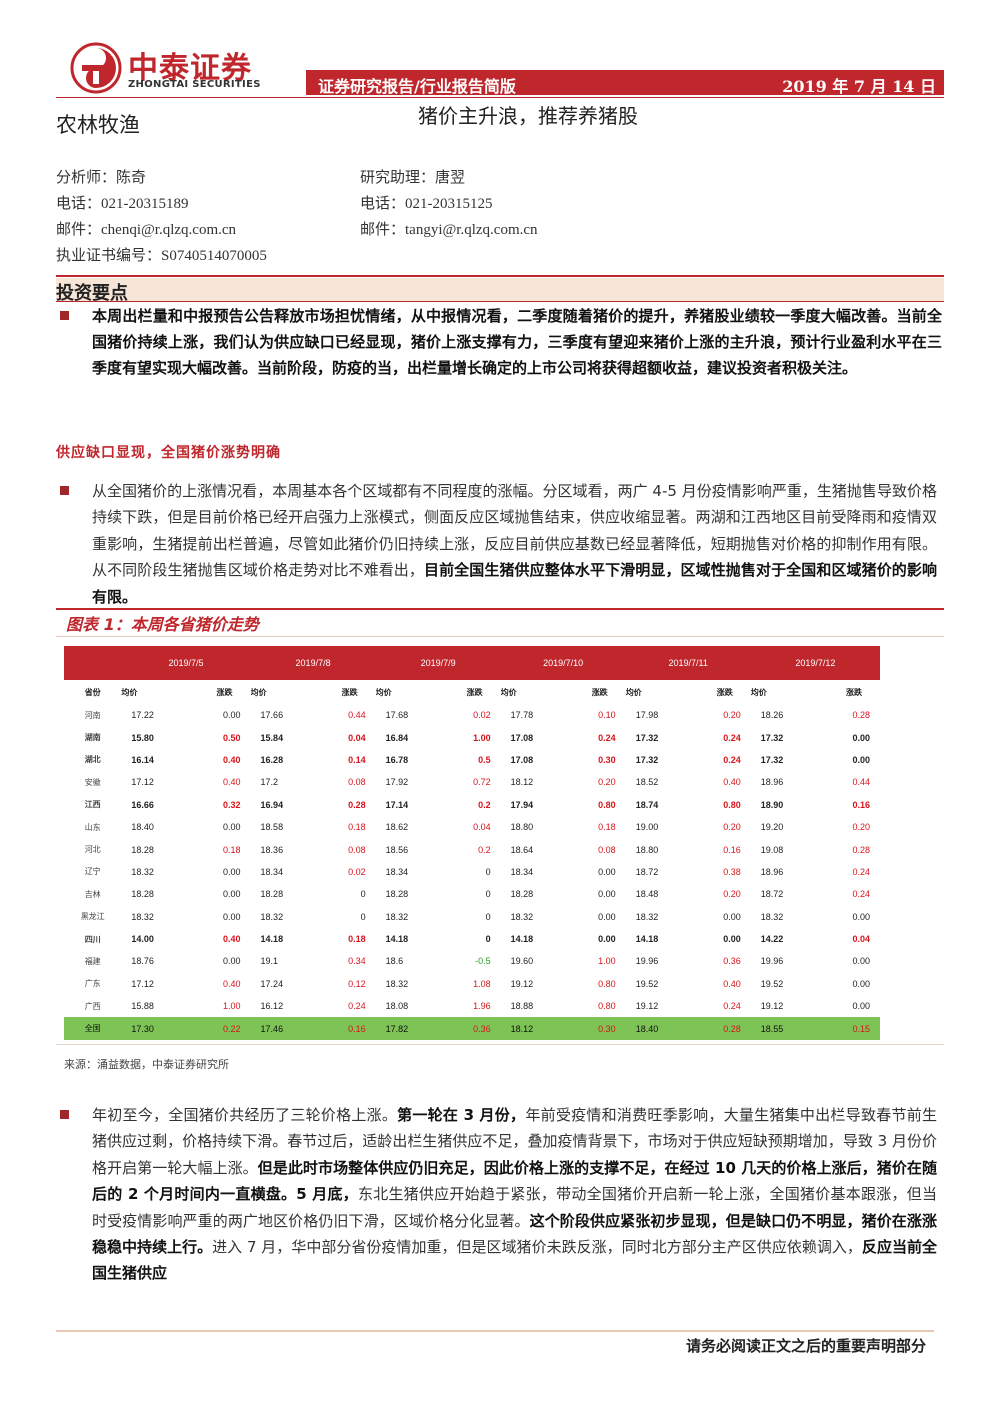 This screenshot has height=1403, width=992. What do you see at coordinates (272, 737) in the screenshot?
I see `price-cell: 15.84` at bounding box center [272, 737].